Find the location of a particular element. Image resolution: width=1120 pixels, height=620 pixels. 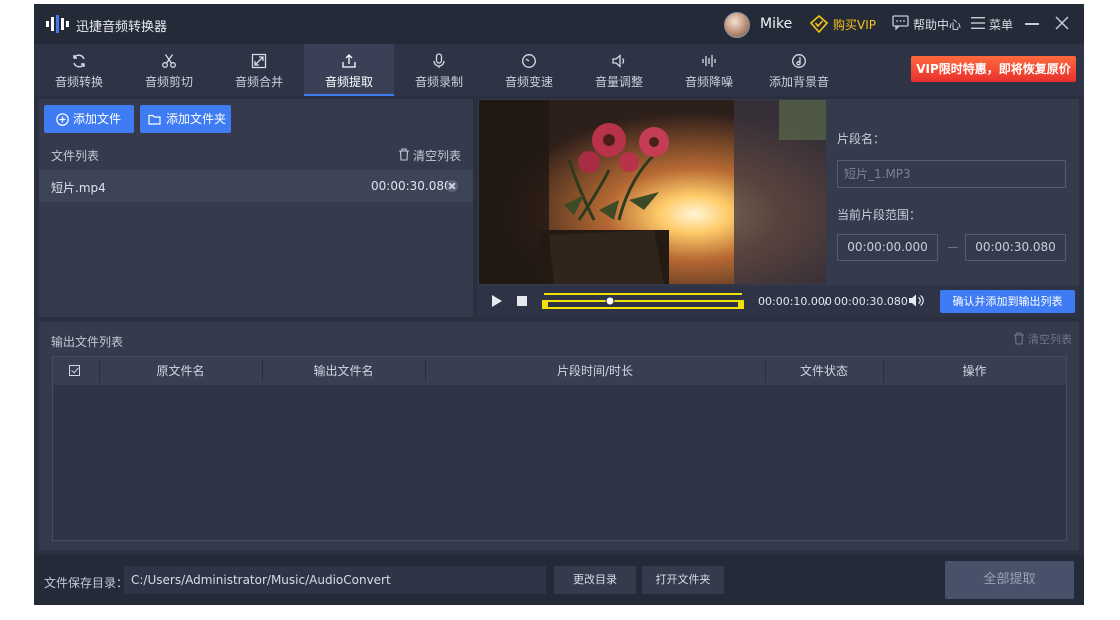

volume-icon is located at coordinates (618, 61).